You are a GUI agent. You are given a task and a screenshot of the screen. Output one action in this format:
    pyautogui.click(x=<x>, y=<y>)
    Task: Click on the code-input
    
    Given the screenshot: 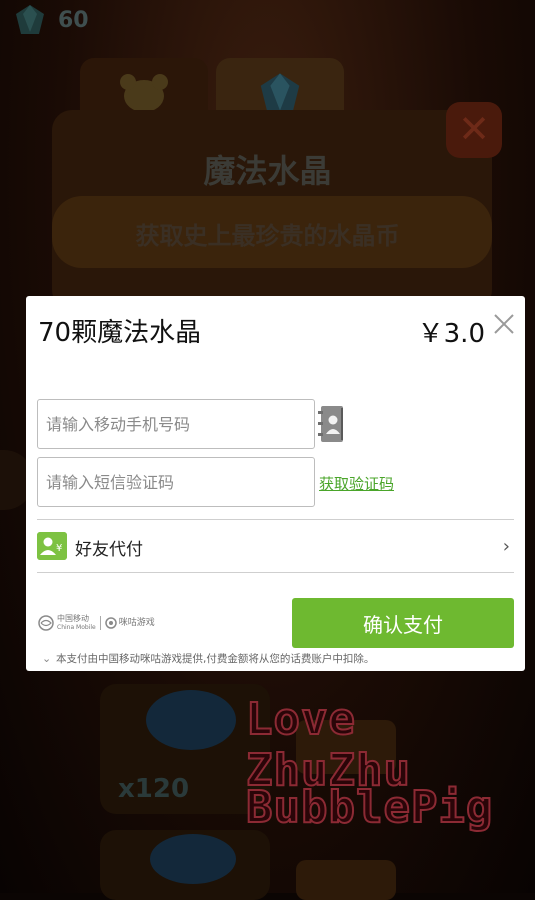 What is the action you would take?
    pyautogui.click(x=176, y=482)
    